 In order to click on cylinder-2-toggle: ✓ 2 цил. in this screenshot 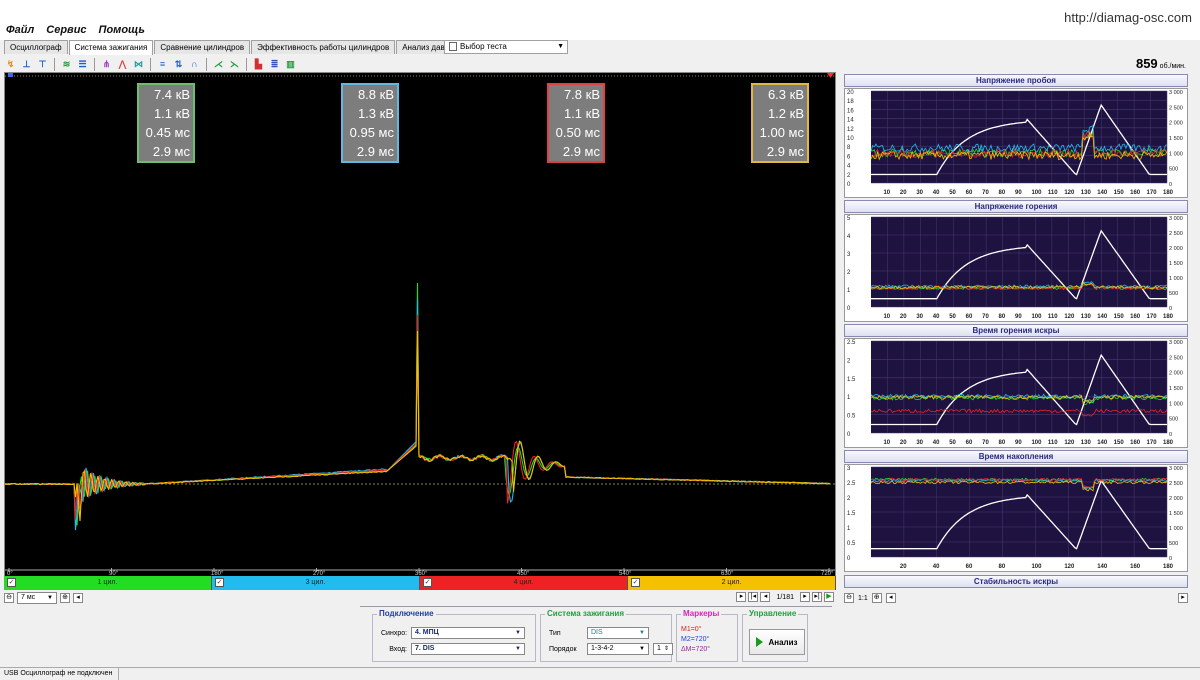, I will do `click(732, 583)`.